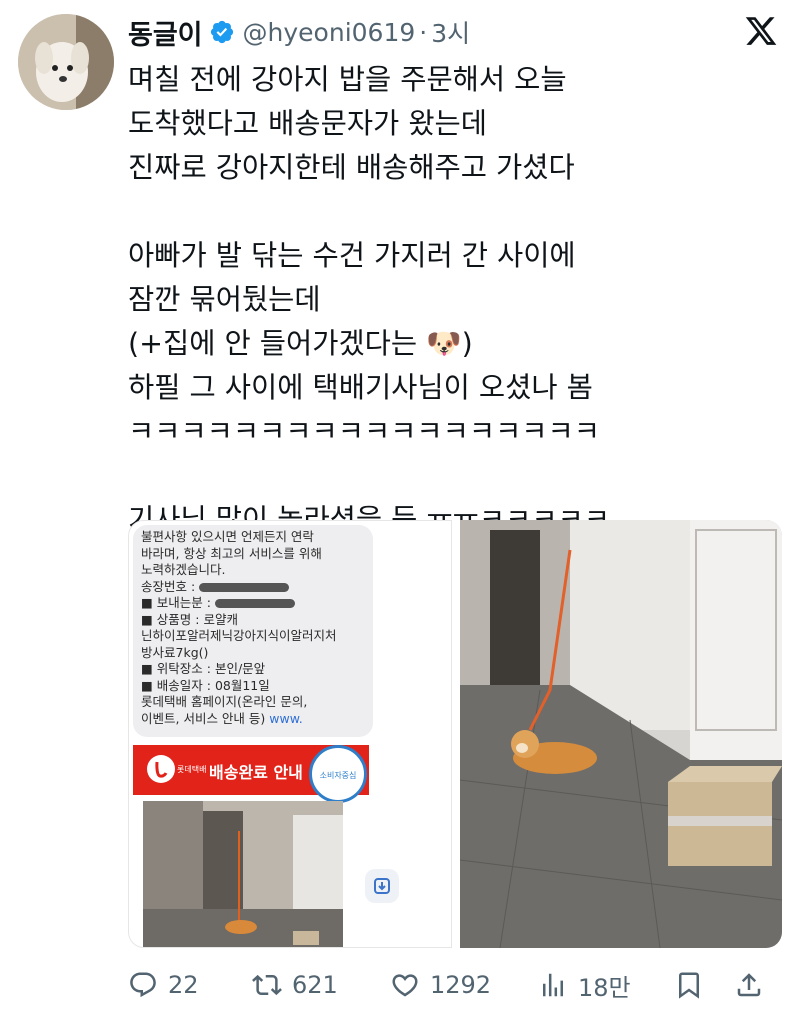 Image resolution: width=800 pixels, height=1028 pixels. What do you see at coordinates (267, 985) in the screenshot?
I see `retweet-icon` at bounding box center [267, 985].